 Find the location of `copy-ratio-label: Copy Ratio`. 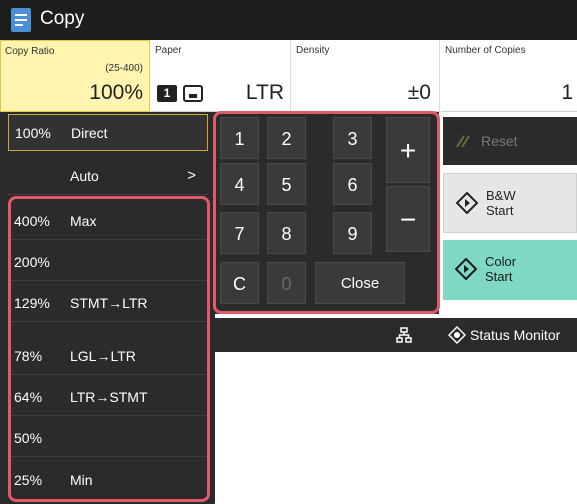

copy-ratio-label: Copy Ratio is located at coordinates (30, 51).